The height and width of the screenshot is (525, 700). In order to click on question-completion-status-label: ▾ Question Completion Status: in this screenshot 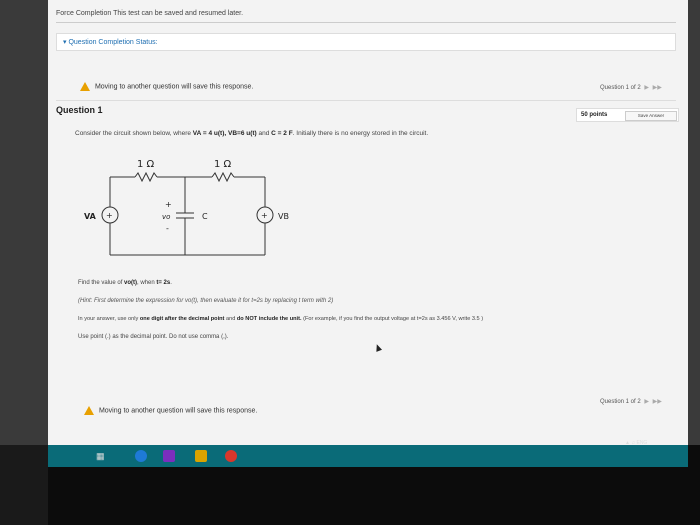, I will do `click(110, 42)`.